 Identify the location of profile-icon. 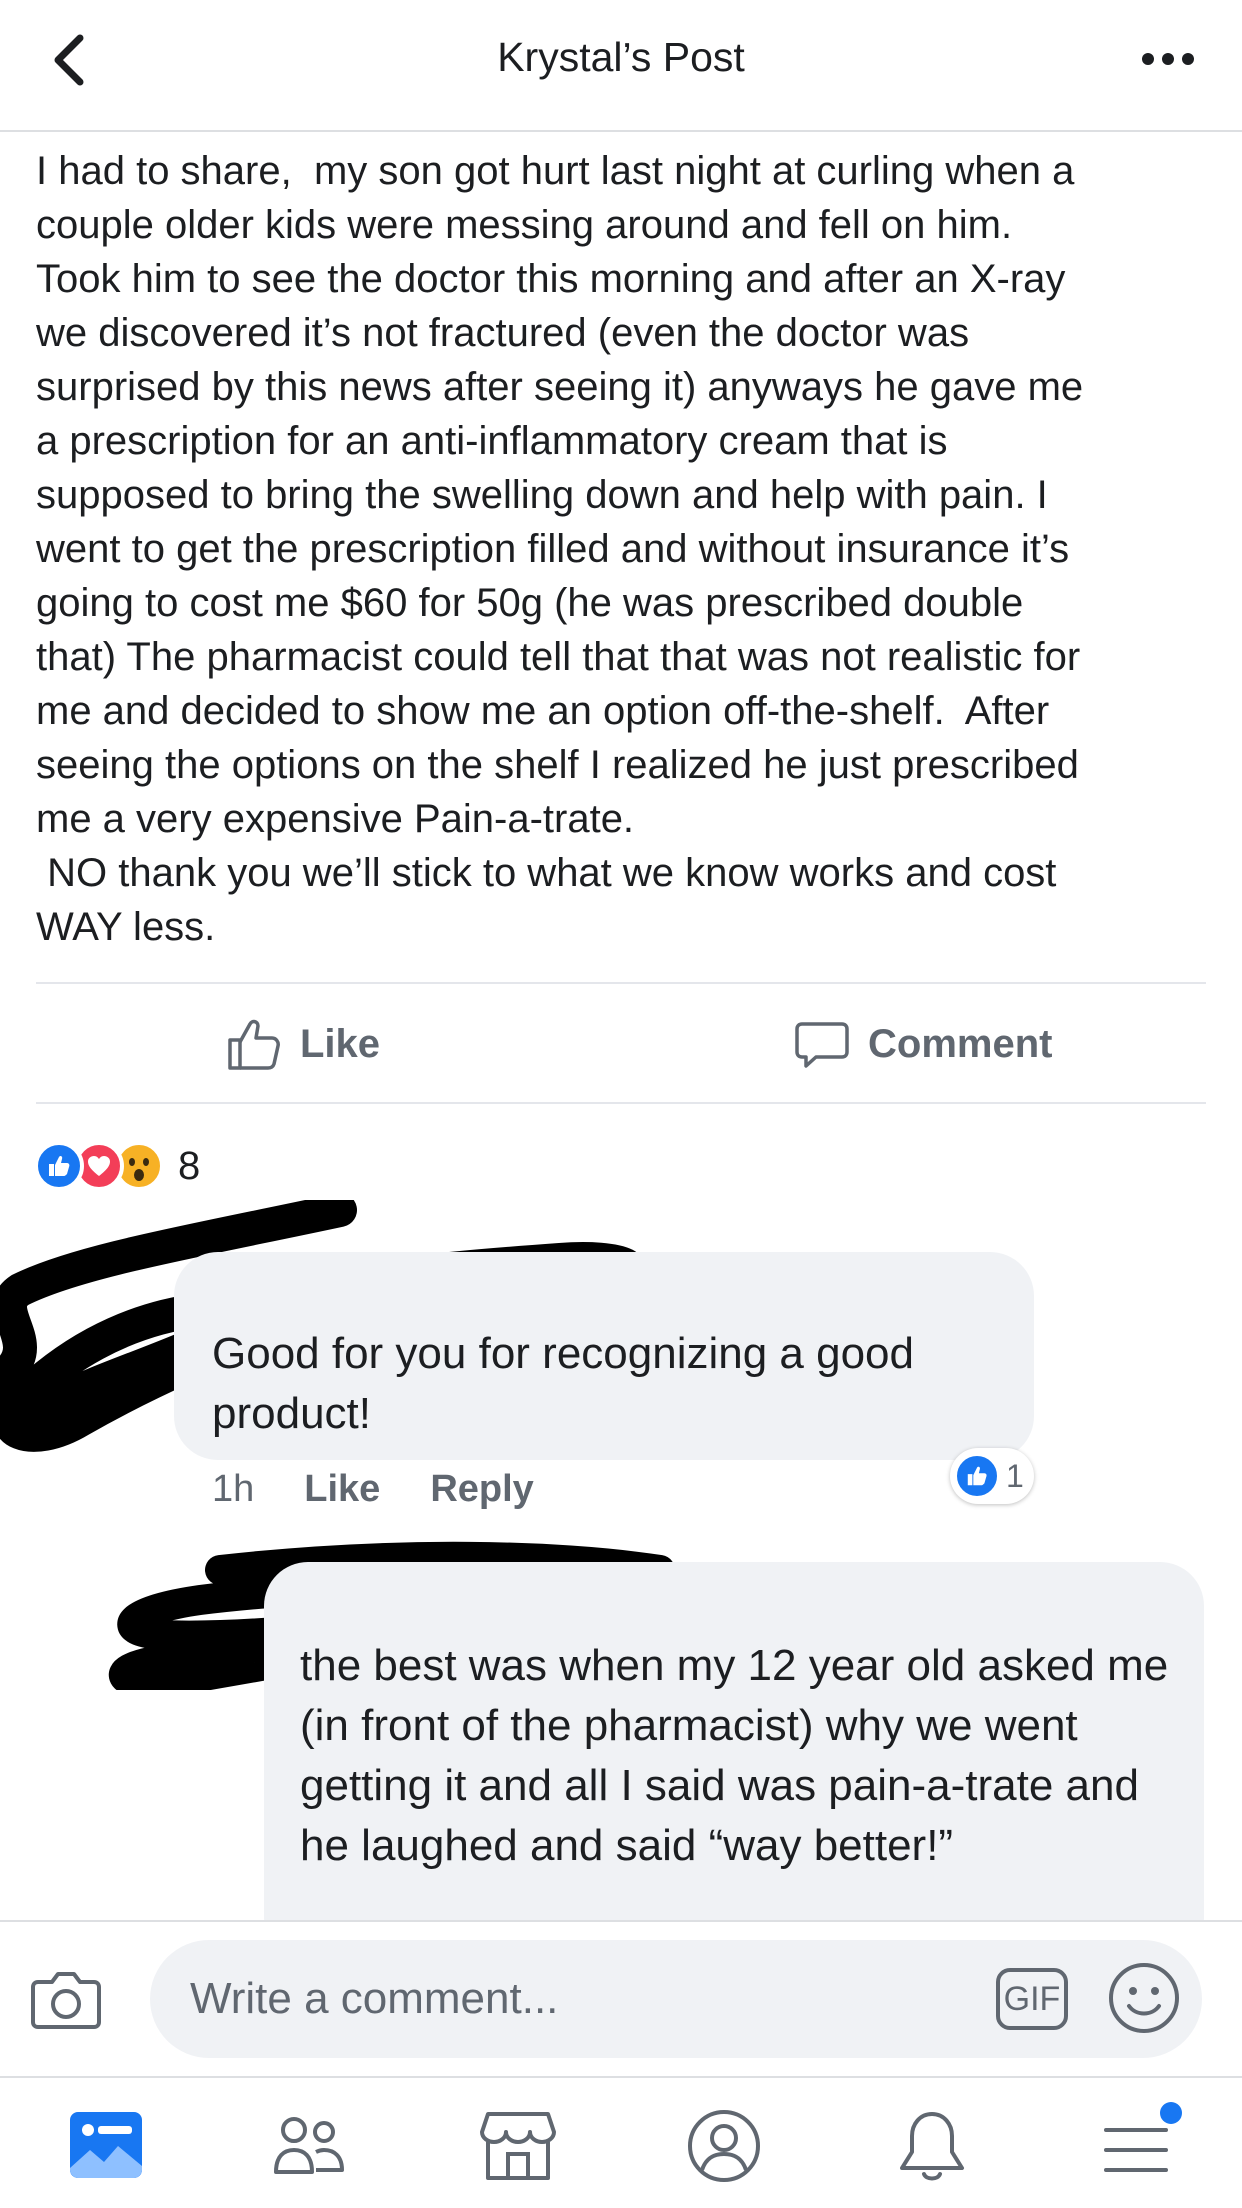
(724, 2146).